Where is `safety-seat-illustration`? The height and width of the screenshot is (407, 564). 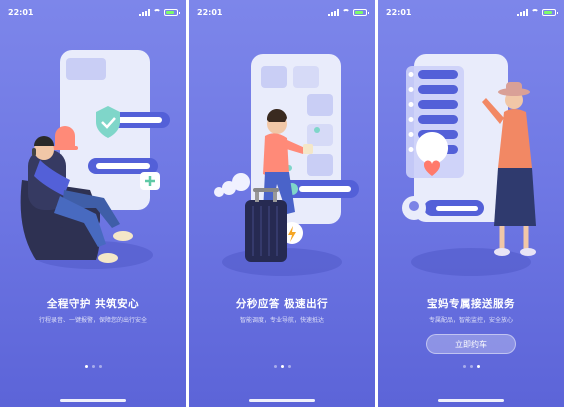 safety-seat-illustration is located at coordinates (95, 159).